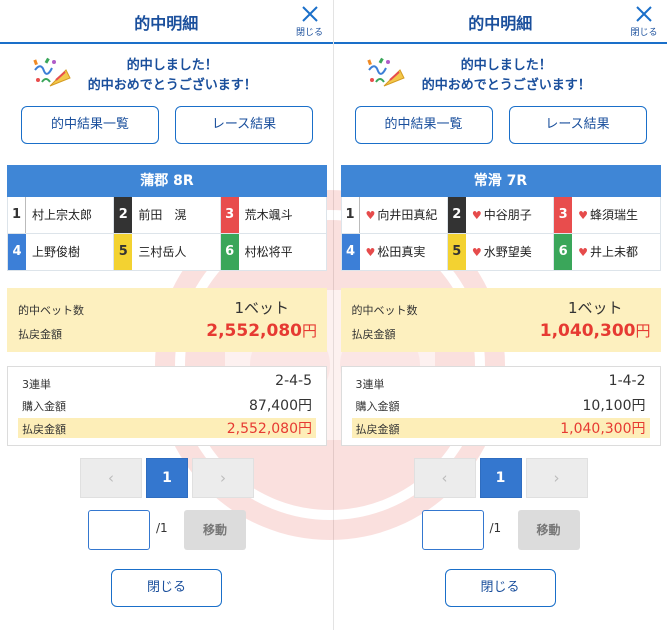 This screenshot has height=630, width=667. What do you see at coordinates (167, 428) in the screenshot?
I see `payout-row: 払戻金額 2,552,080円` at bounding box center [167, 428].